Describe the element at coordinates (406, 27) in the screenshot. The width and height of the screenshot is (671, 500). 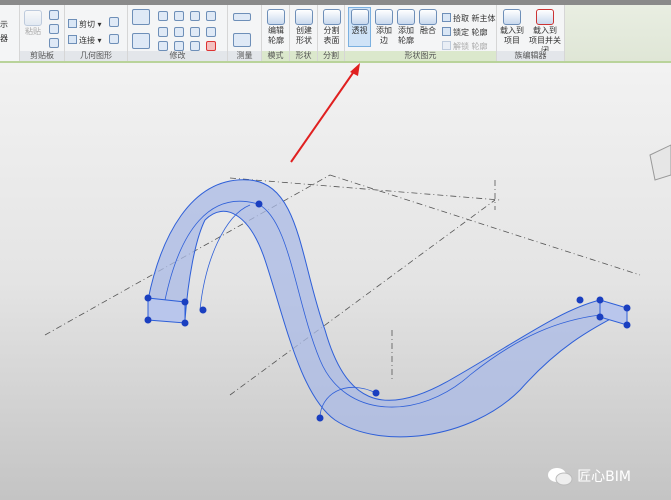
I see `add-profile-button: 添加 轮廓` at that location.